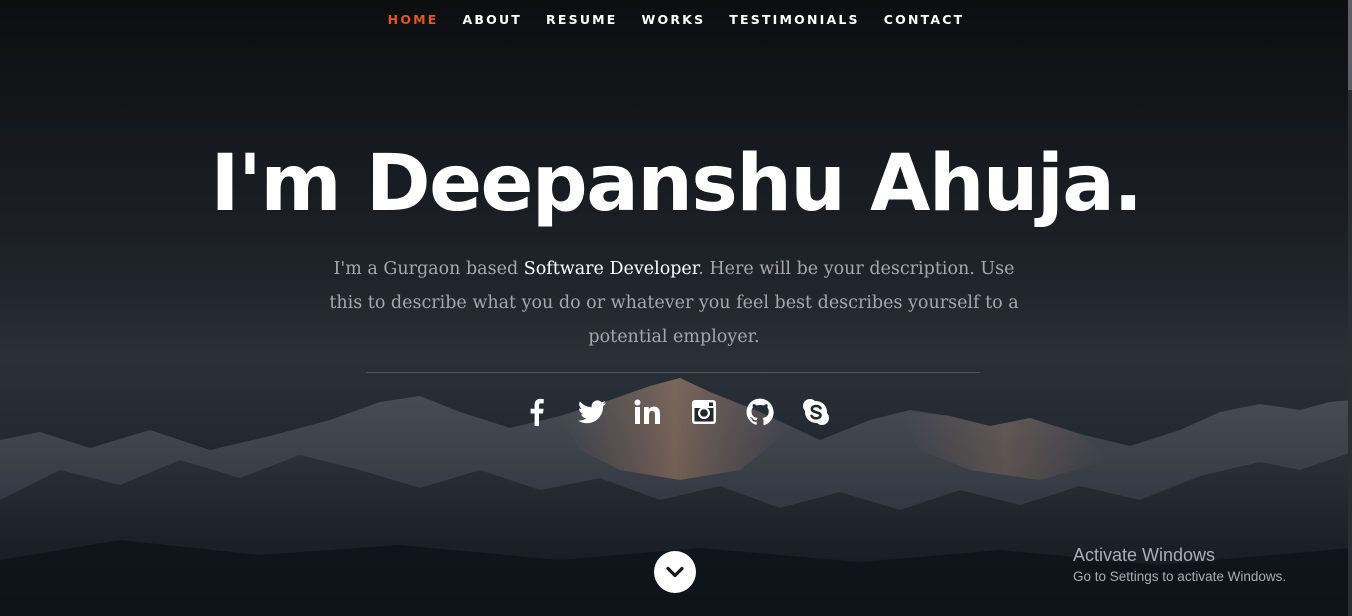 This screenshot has width=1352, height=616. Describe the element at coordinates (924, 20) in the screenshot. I see `nav-contact: CONTACT` at that location.